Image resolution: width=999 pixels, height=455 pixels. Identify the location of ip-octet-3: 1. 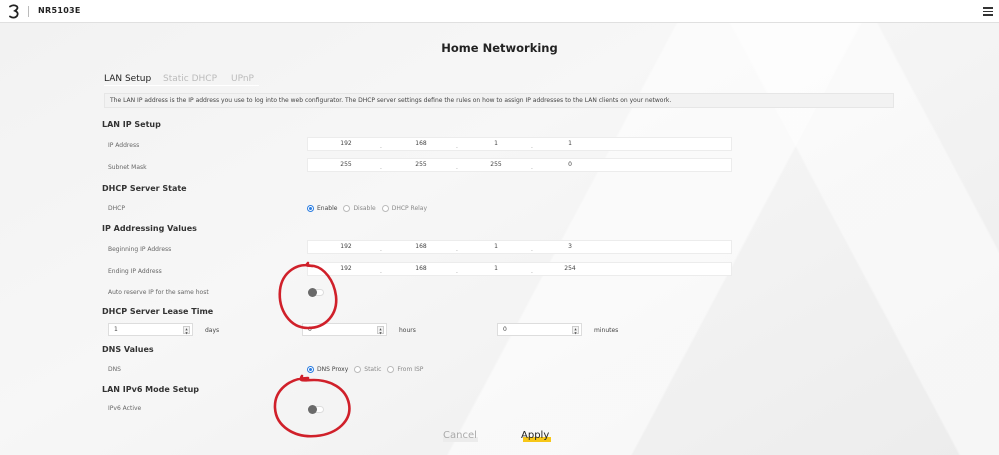
(496, 143).